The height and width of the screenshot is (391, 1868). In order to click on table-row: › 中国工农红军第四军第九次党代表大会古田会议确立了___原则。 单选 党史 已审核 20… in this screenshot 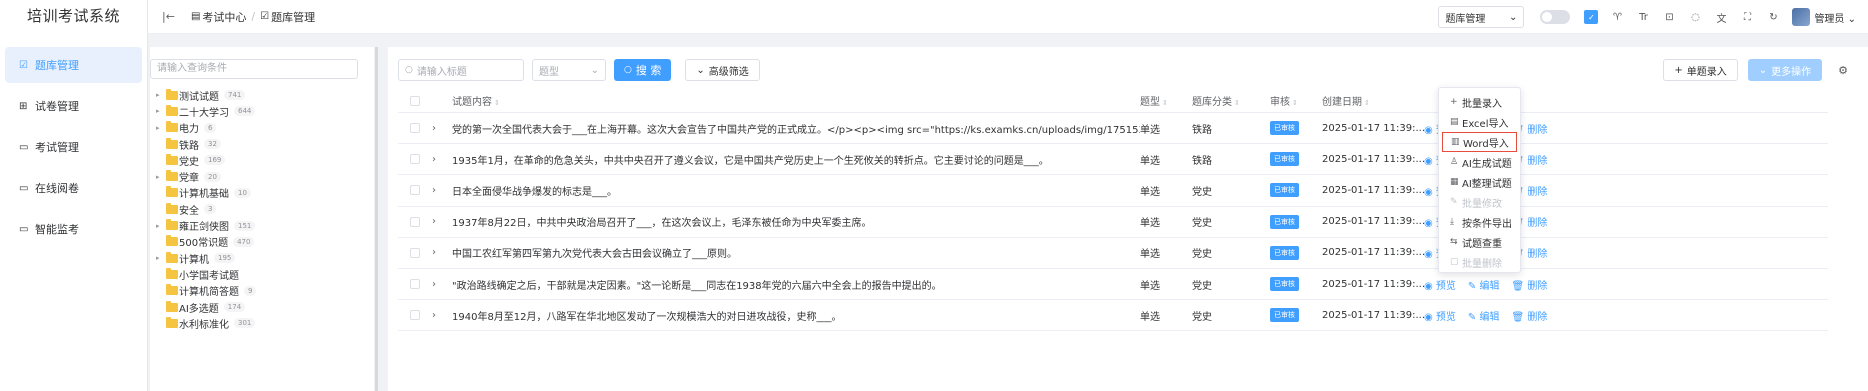, I will do `click(1113, 253)`.